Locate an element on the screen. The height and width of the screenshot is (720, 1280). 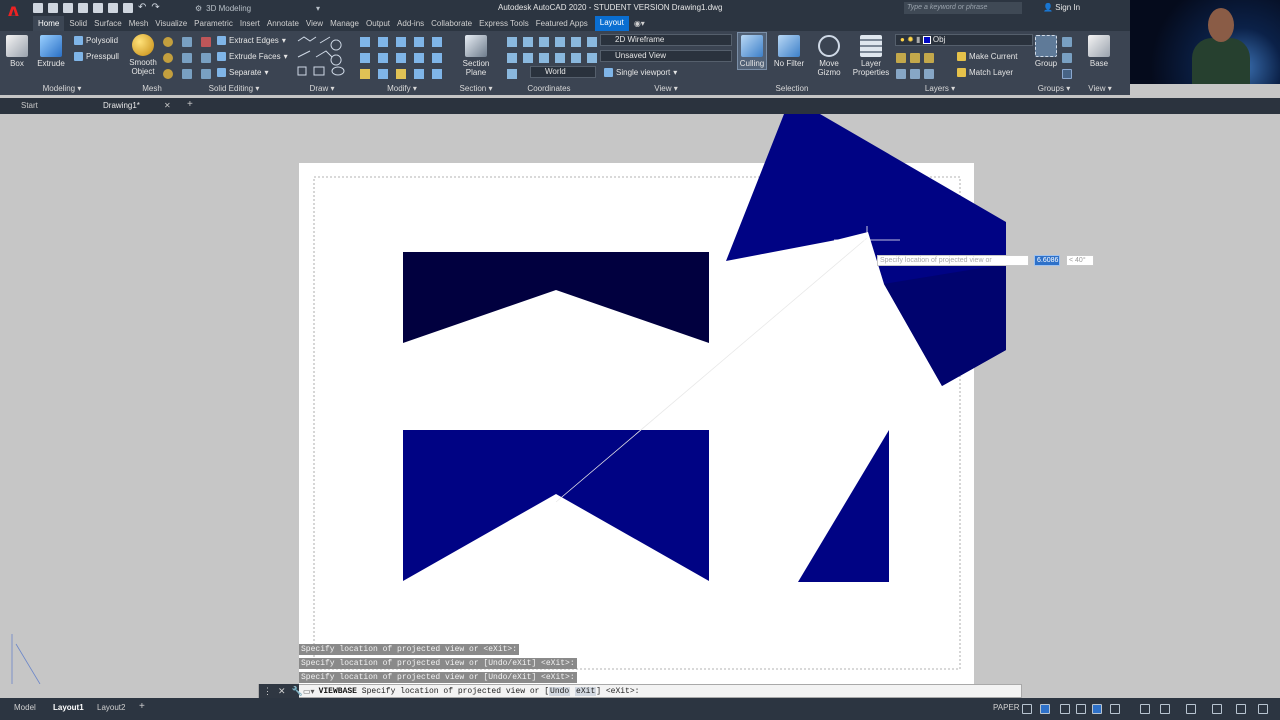
tab-layout: Layout is located at coordinates (611, 23).